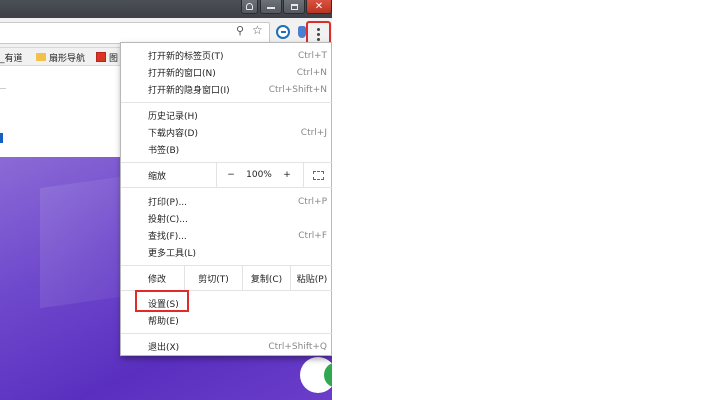 This screenshot has width=710, height=400. Describe the element at coordinates (226, 72) in the screenshot. I see `menu-item-new-window: 打开新的窗口(N) Ctrl+N` at that location.